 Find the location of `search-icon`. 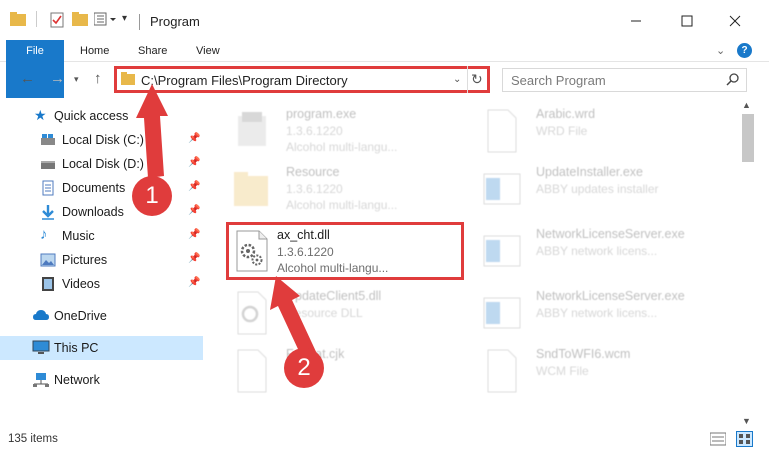

search-icon is located at coordinates (733, 80).